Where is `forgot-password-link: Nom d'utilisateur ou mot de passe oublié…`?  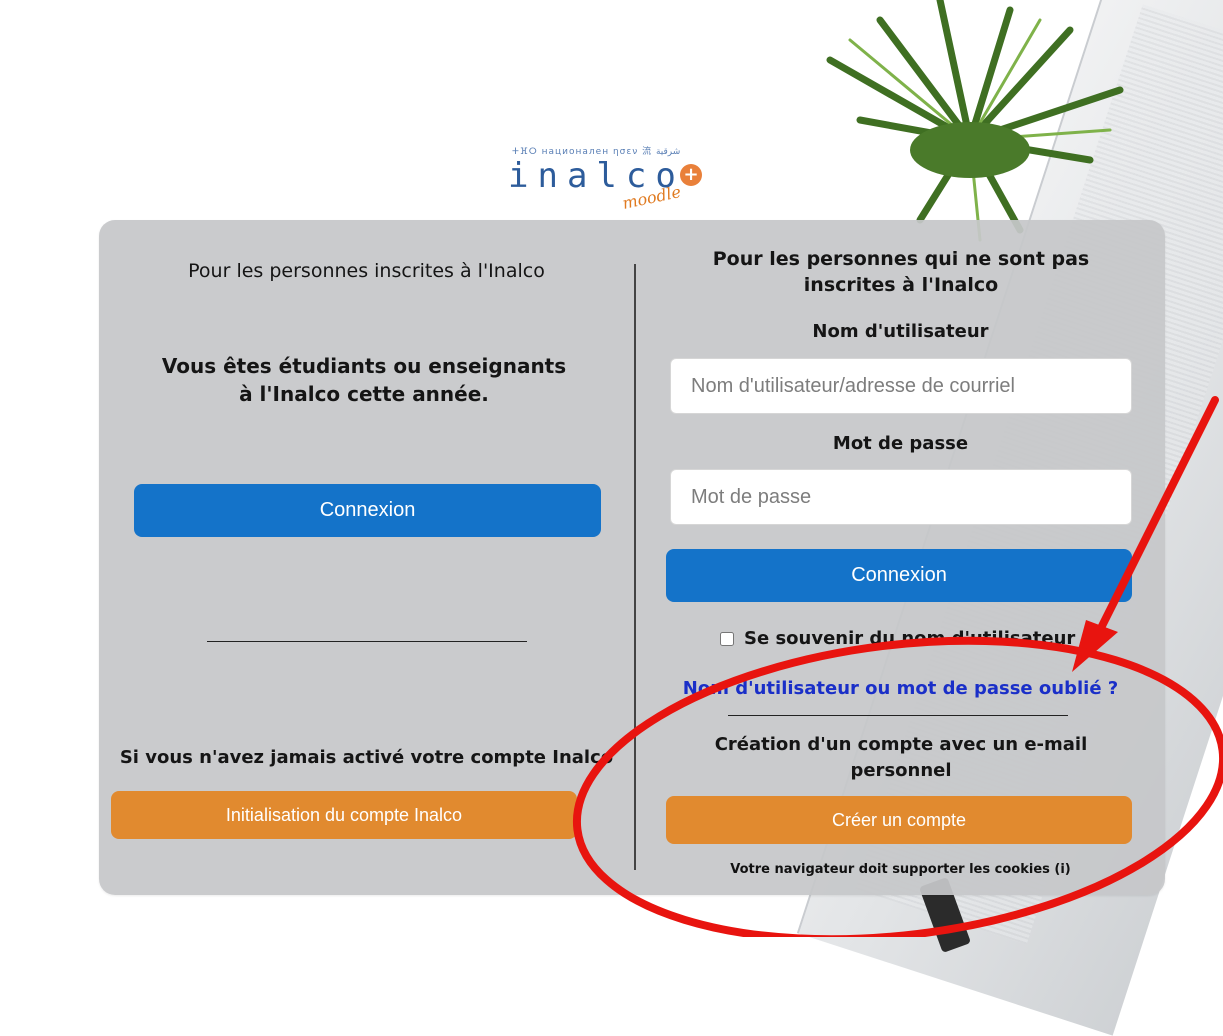 forgot-password-link: Nom d'utilisateur ou mot de passe oublié… is located at coordinates (900, 688).